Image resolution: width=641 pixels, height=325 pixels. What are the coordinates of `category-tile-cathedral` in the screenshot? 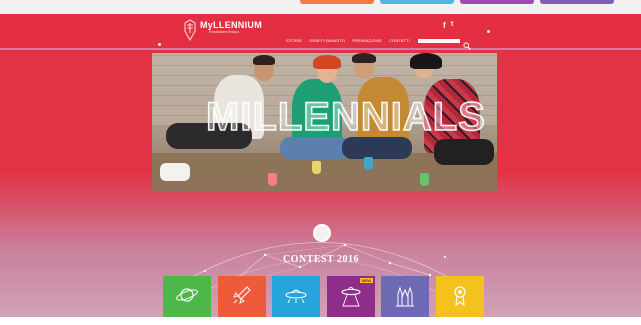 It's located at (405, 296).